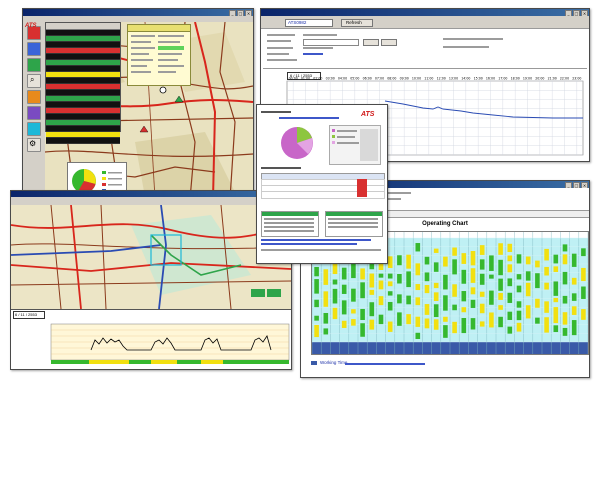 The width and height of the screenshot is (600, 480). Describe the element at coordinates (355, 145) in the screenshot. I see `report-legend` at that location.